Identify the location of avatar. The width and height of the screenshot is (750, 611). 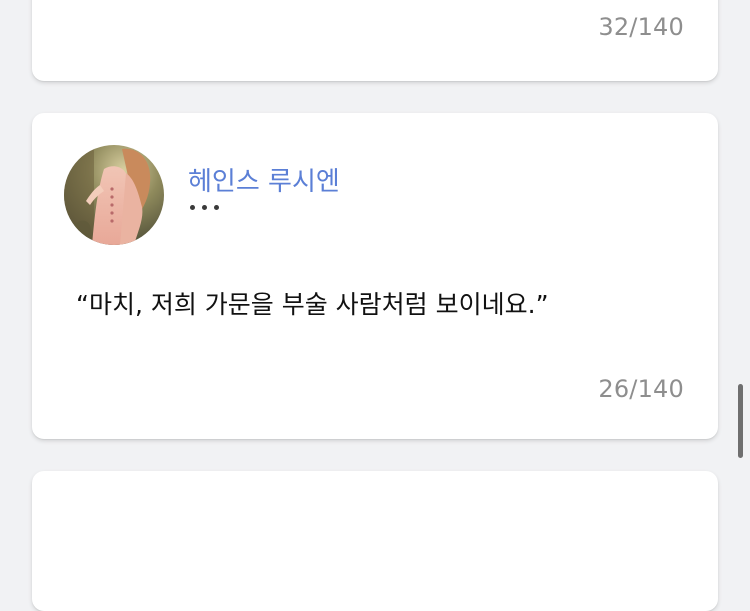
(114, 195).